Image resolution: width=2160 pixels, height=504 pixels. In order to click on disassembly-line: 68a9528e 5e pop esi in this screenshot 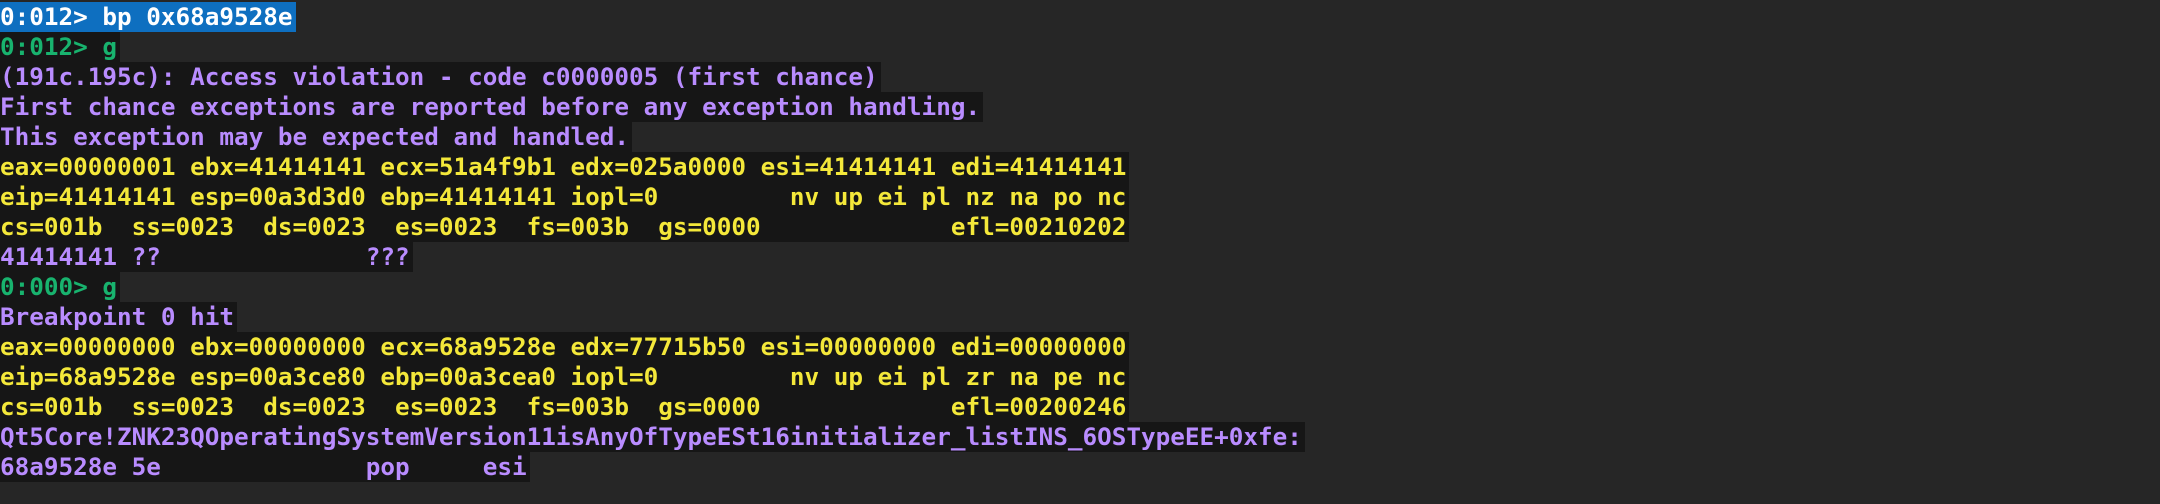, I will do `click(265, 467)`.